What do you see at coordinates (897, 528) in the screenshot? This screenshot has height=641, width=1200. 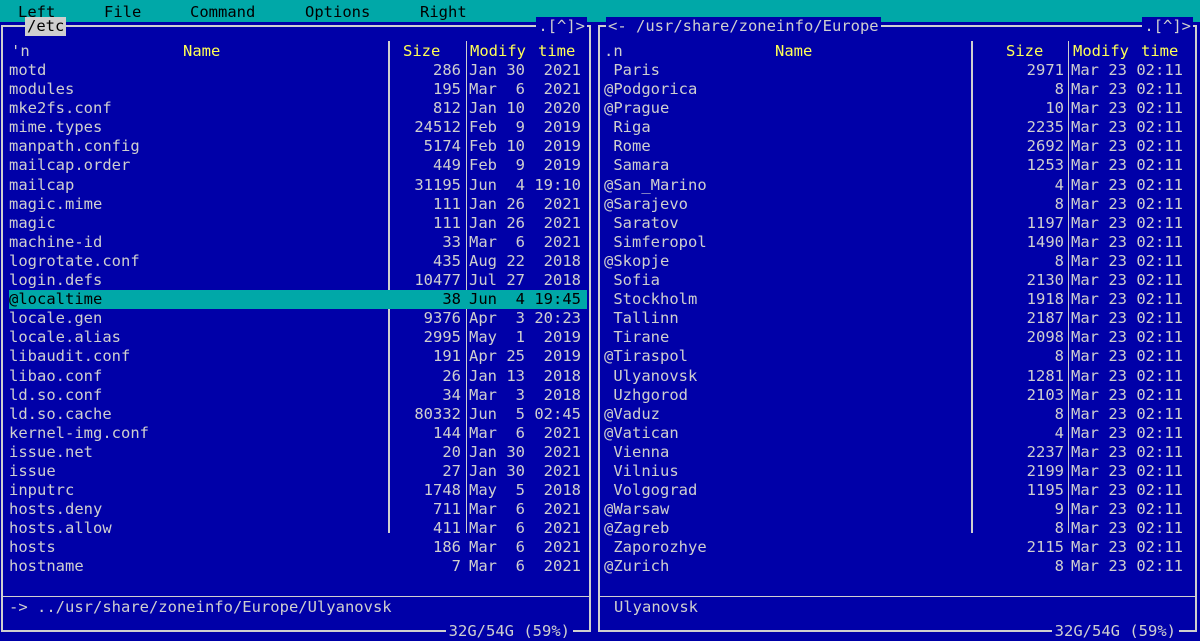 I see `file-row: @Zagreb 8 Mar 23 02:11` at bounding box center [897, 528].